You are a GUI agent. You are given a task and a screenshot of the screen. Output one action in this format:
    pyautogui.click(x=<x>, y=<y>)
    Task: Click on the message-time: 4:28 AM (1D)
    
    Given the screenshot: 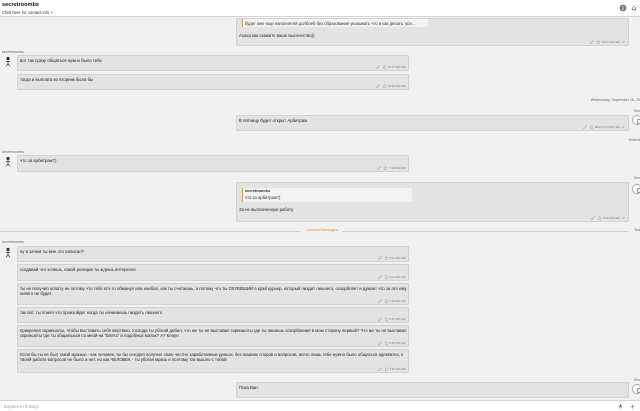 What is the action you would take?
    pyautogui.click(x=397, y=343)
    